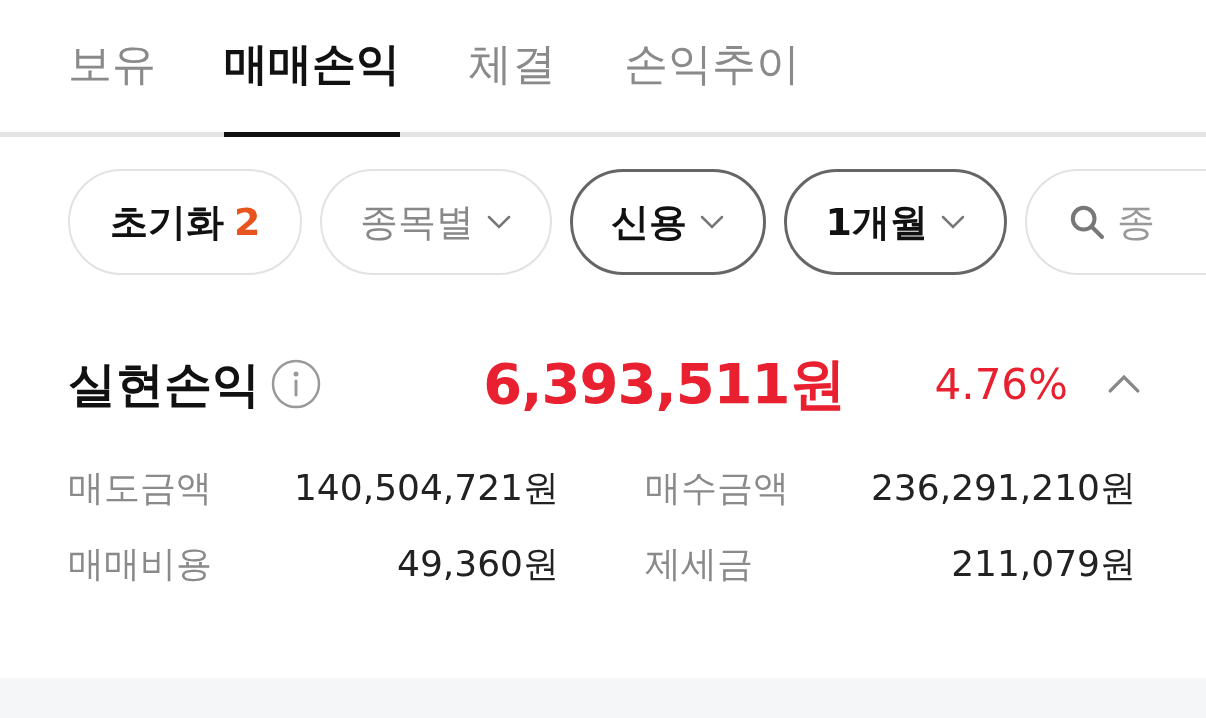 The image size is (1206, 718). Describe the element at coordinates (296, 384) in the screenshot. I see `info-icon` at that location.